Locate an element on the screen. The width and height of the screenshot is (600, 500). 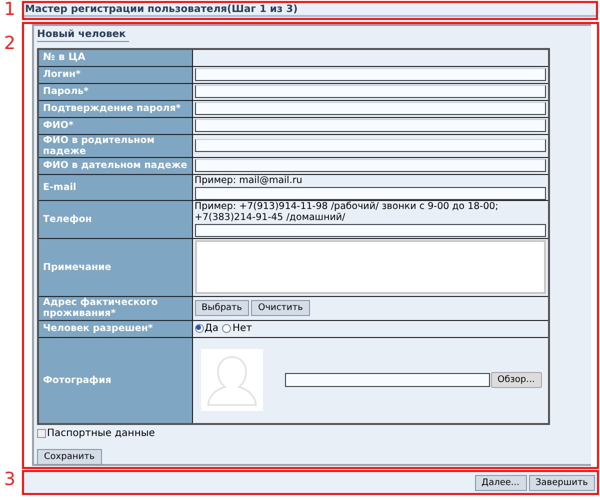
avatar-silhouette-icon is located at coordinates (231, 380).